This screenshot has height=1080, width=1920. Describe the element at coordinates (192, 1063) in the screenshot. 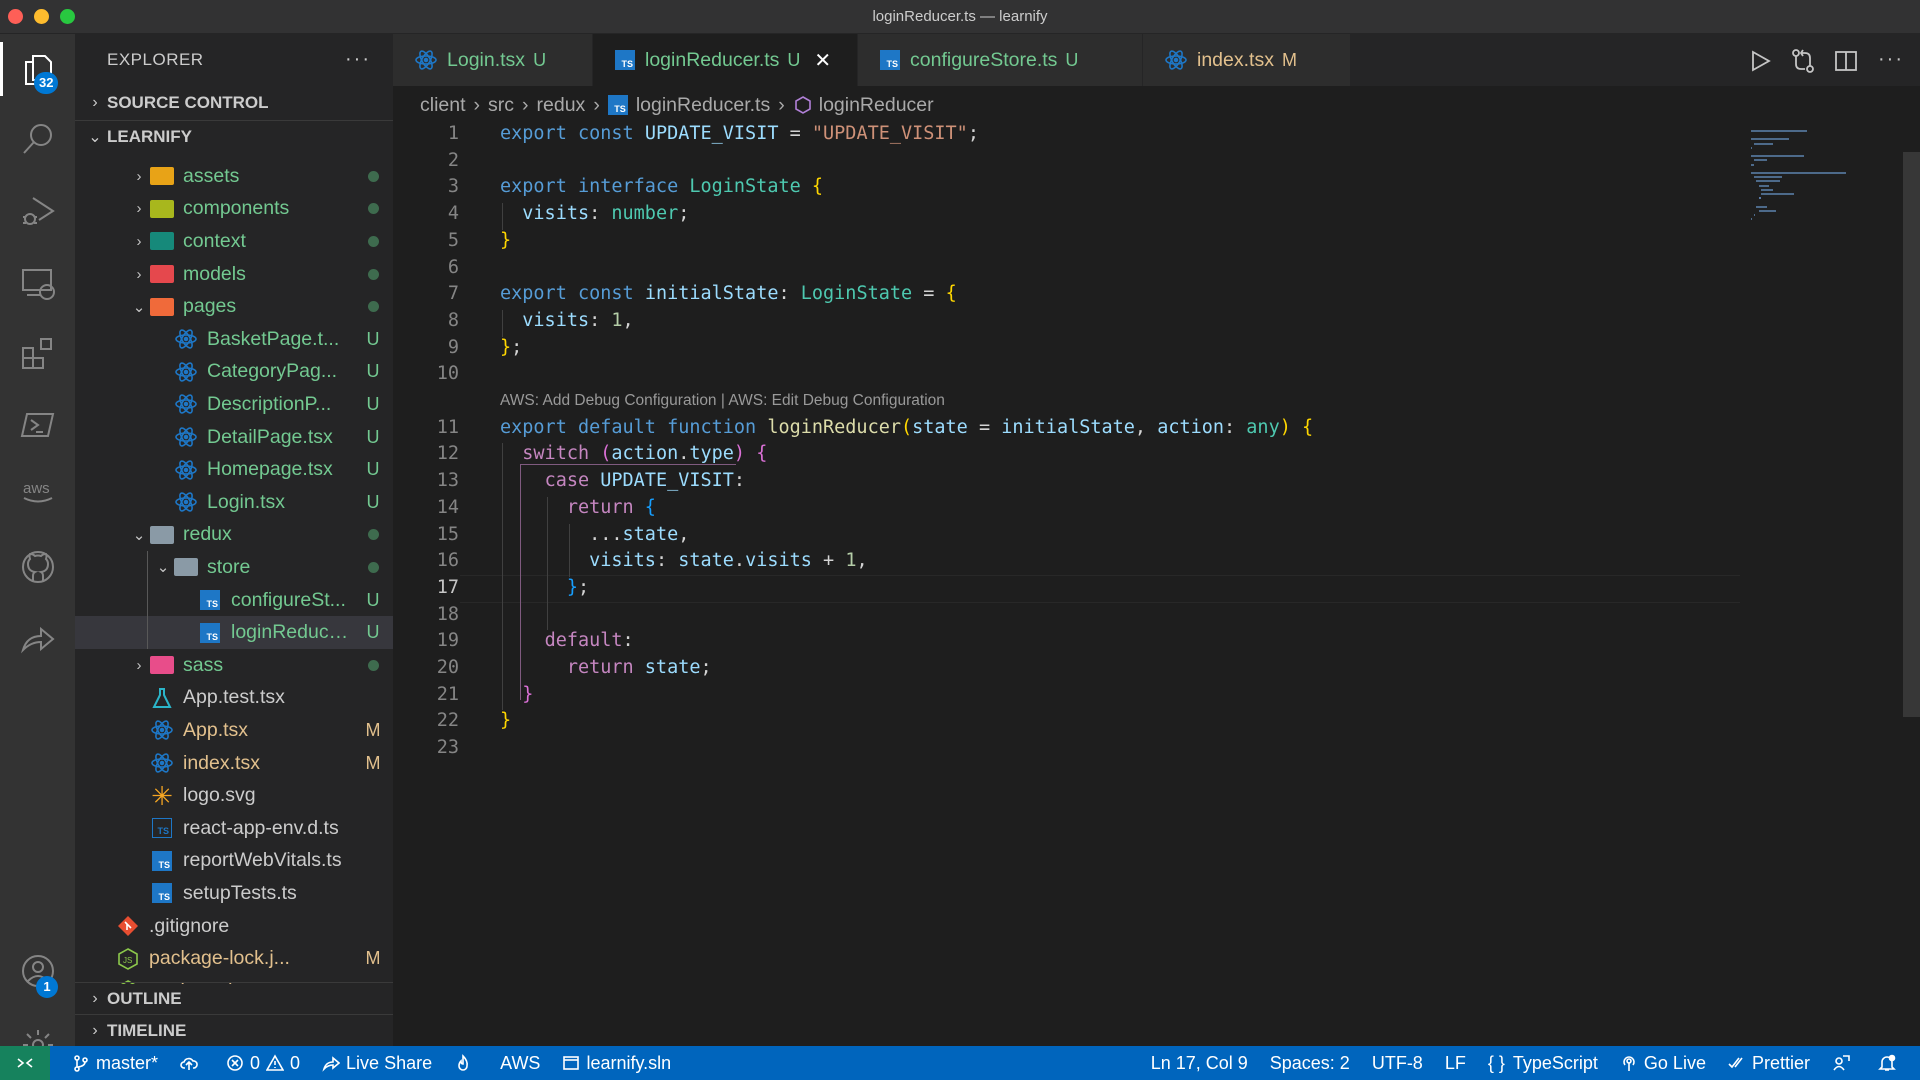

I see `sync-button` at that location.